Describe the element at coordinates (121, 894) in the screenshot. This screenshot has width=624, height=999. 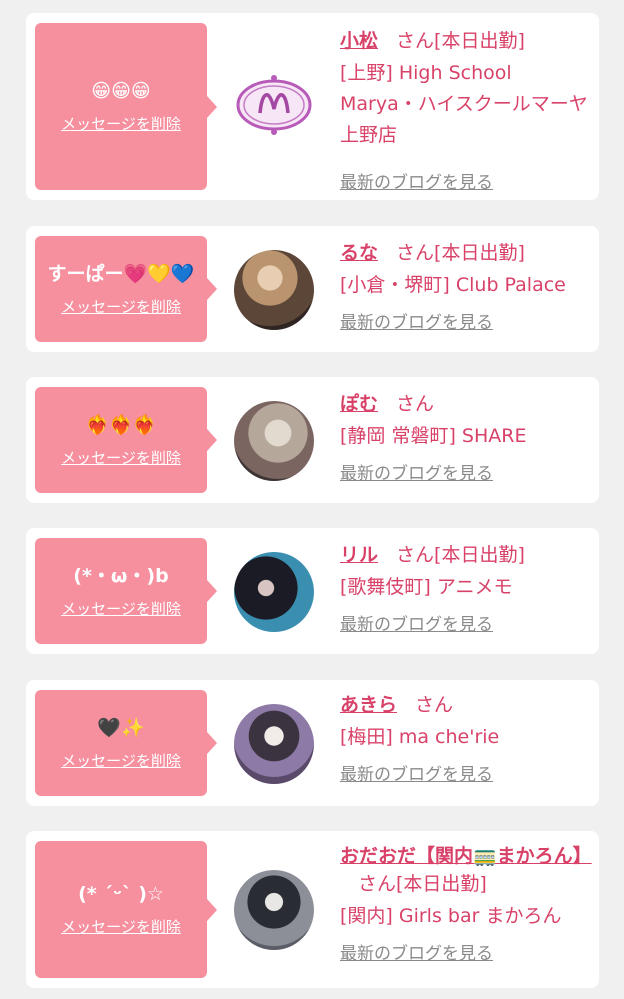
I see `message-text: (* ˊᵕˋ )☆` at that location.